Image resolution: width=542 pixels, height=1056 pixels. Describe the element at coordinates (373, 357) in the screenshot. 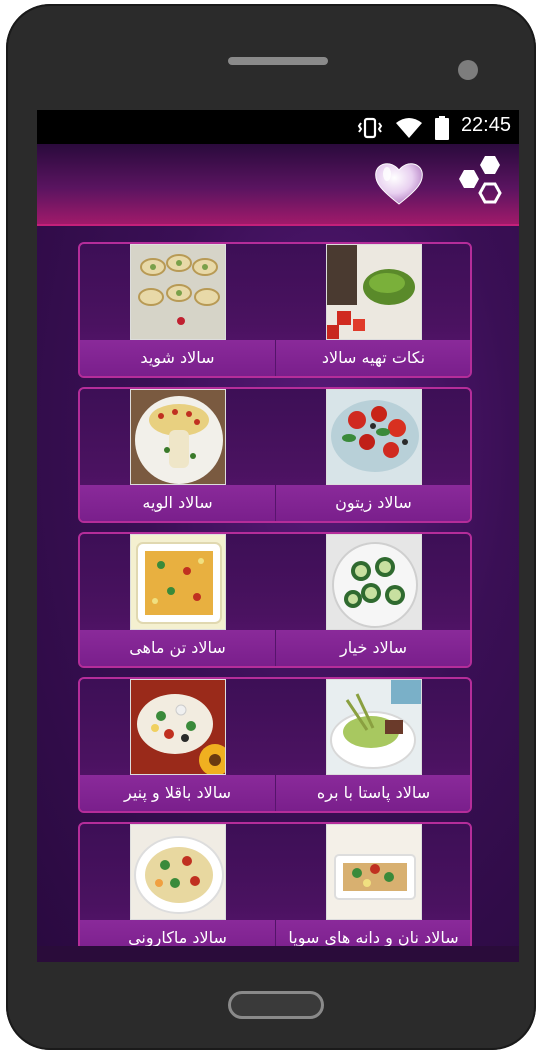

I see `recipe-title: نکات تهیه سالاد` at that location.